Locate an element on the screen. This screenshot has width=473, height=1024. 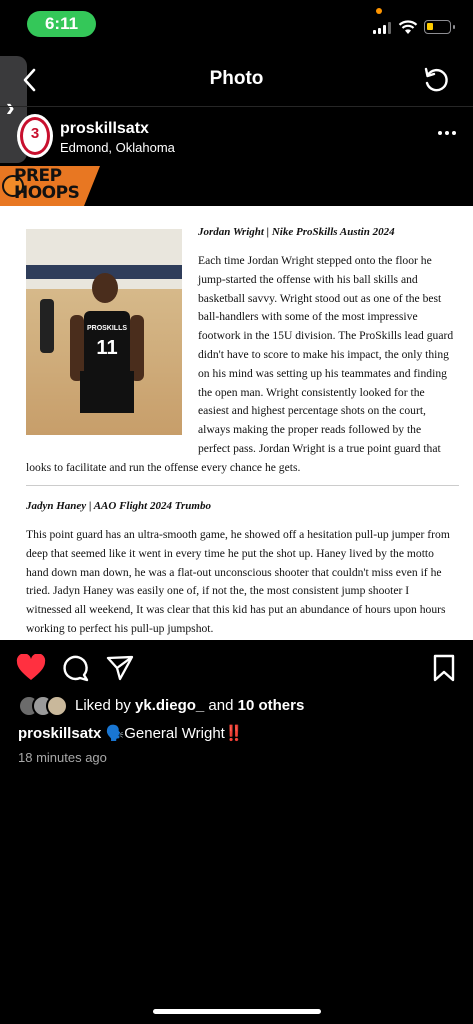
top-nav-bar: Photo is located at coordinates (236, 80).